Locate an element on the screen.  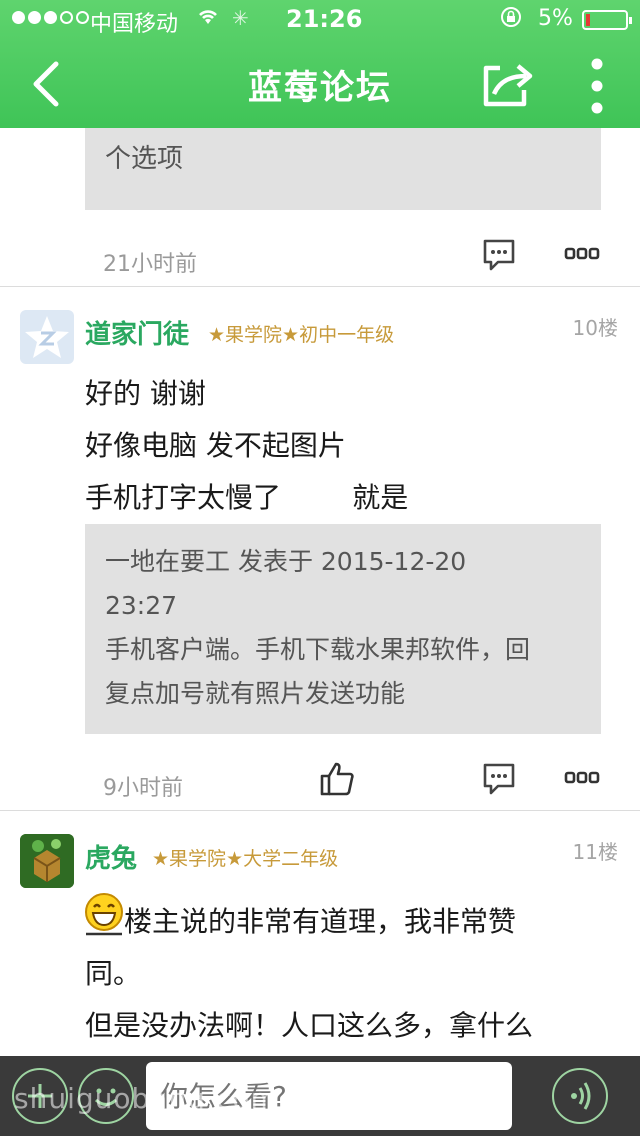
post-text-line: 好的 谢谢 is located at coordinates (145, 393).